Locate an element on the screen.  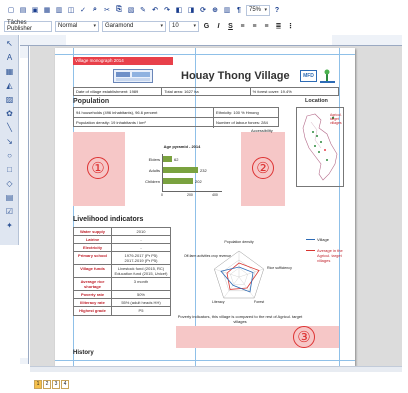
bar-value: 202 is located at coordinates (198, 181).